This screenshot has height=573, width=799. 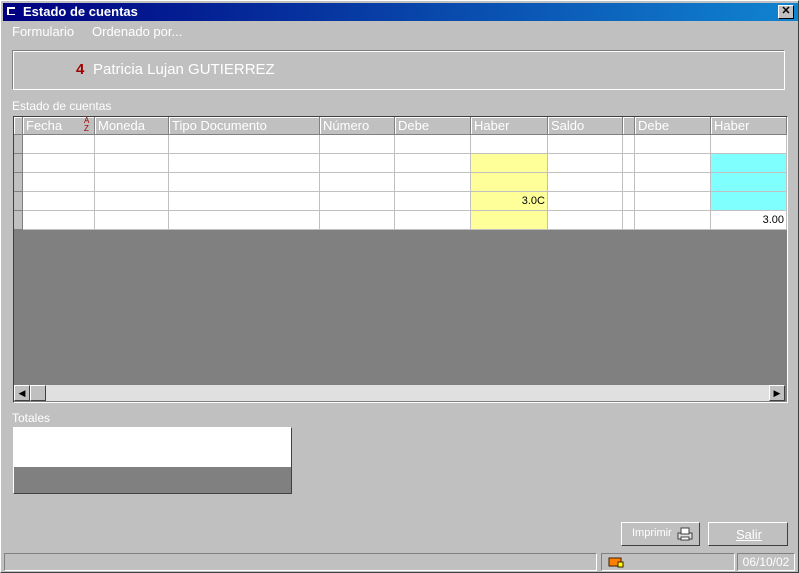 I want to click on column-header-haber: Haber, so click(x=509, y=126).